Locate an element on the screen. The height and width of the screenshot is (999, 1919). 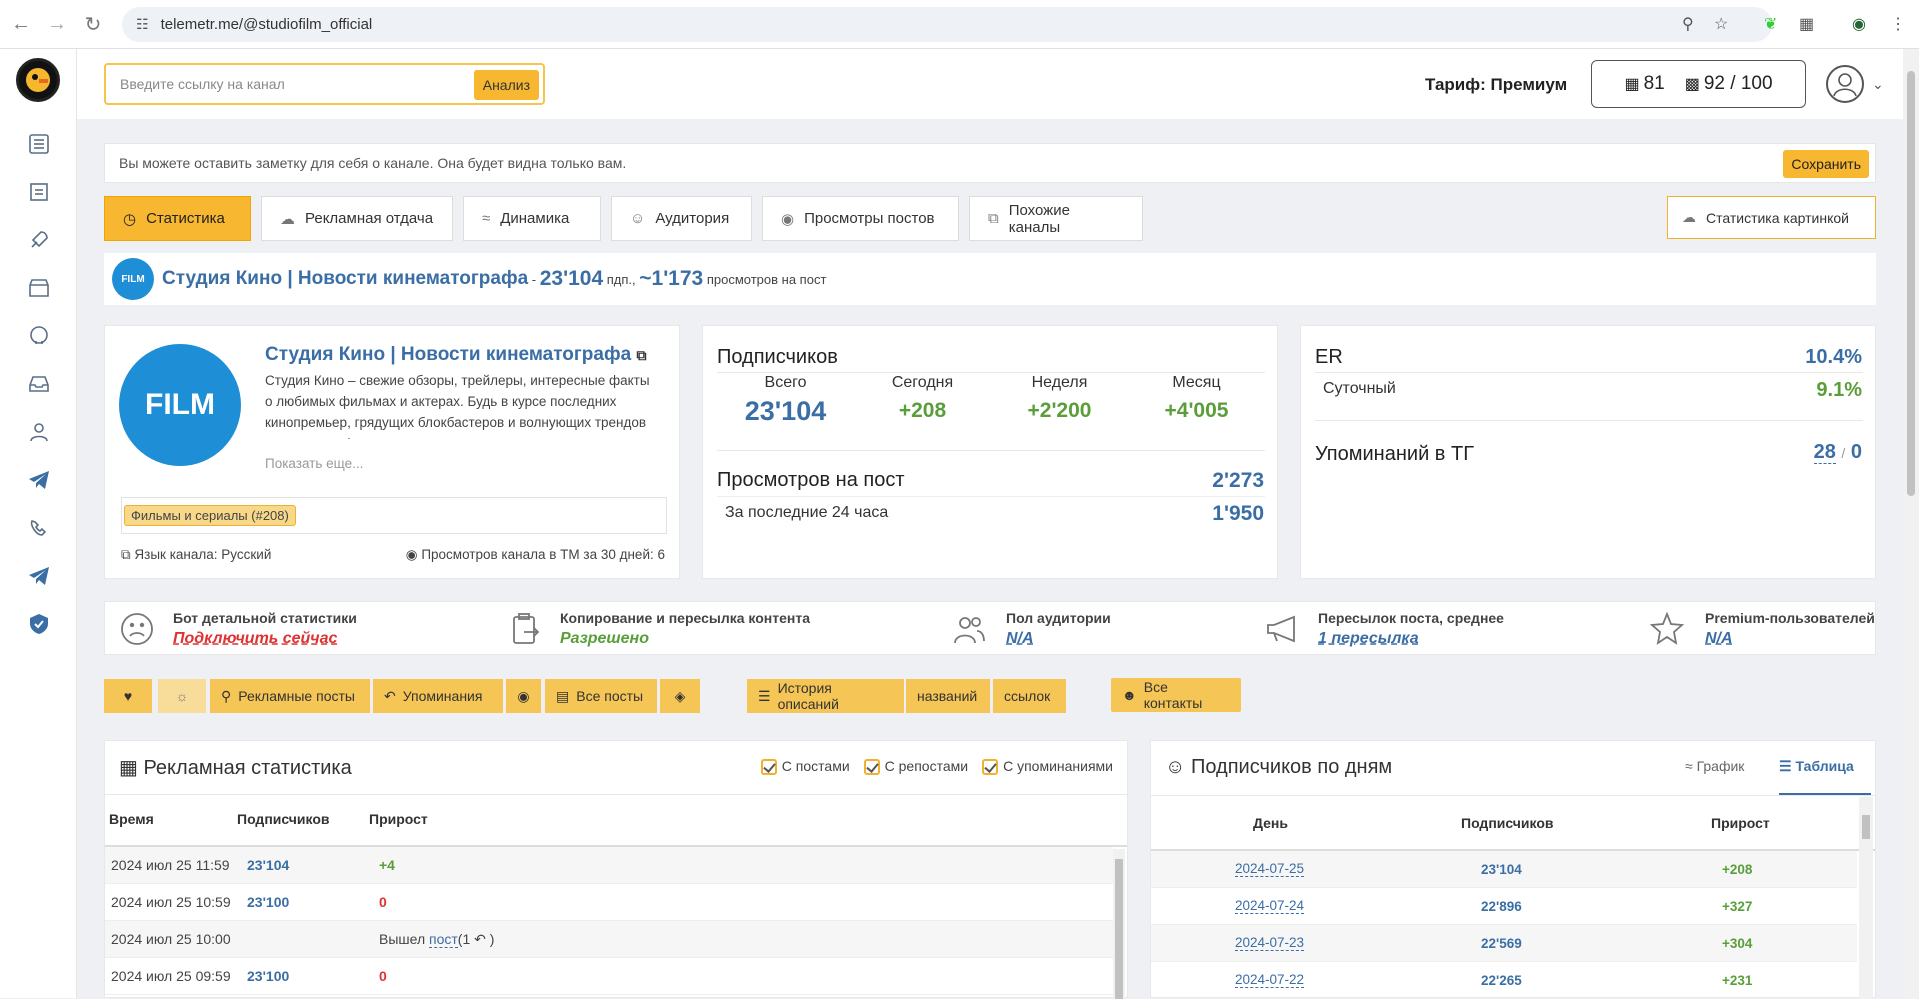
extension-leaf-icon: ❦ is located at coordinates (1770, 24).